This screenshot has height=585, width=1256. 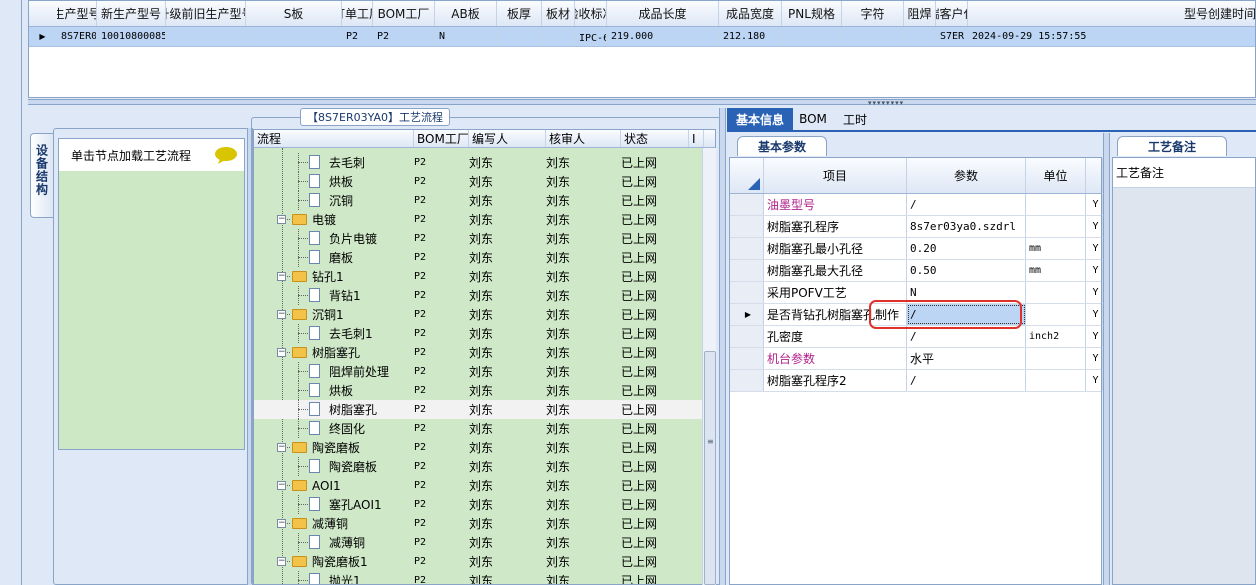 What do you see at coordinates (812, 13) in the screenshot?
I see `grid-header-cell: PNL规格` at bounding box center [812, 13].